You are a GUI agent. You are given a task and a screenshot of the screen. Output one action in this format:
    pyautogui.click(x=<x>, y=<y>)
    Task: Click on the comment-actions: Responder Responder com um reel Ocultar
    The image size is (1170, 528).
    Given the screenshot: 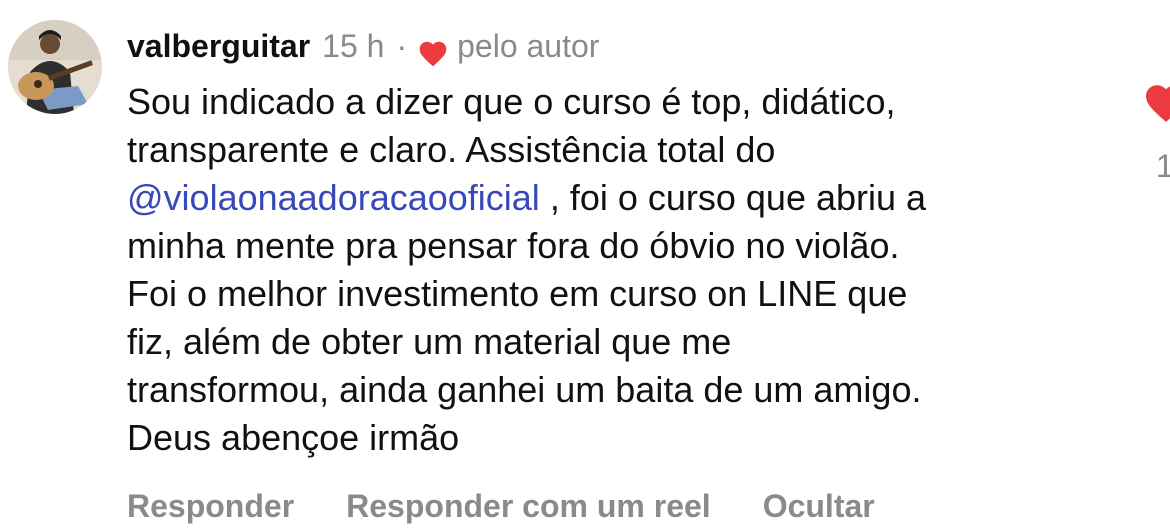 What is the action you would take?
    pyautogui.click(x=619, y=506)
    